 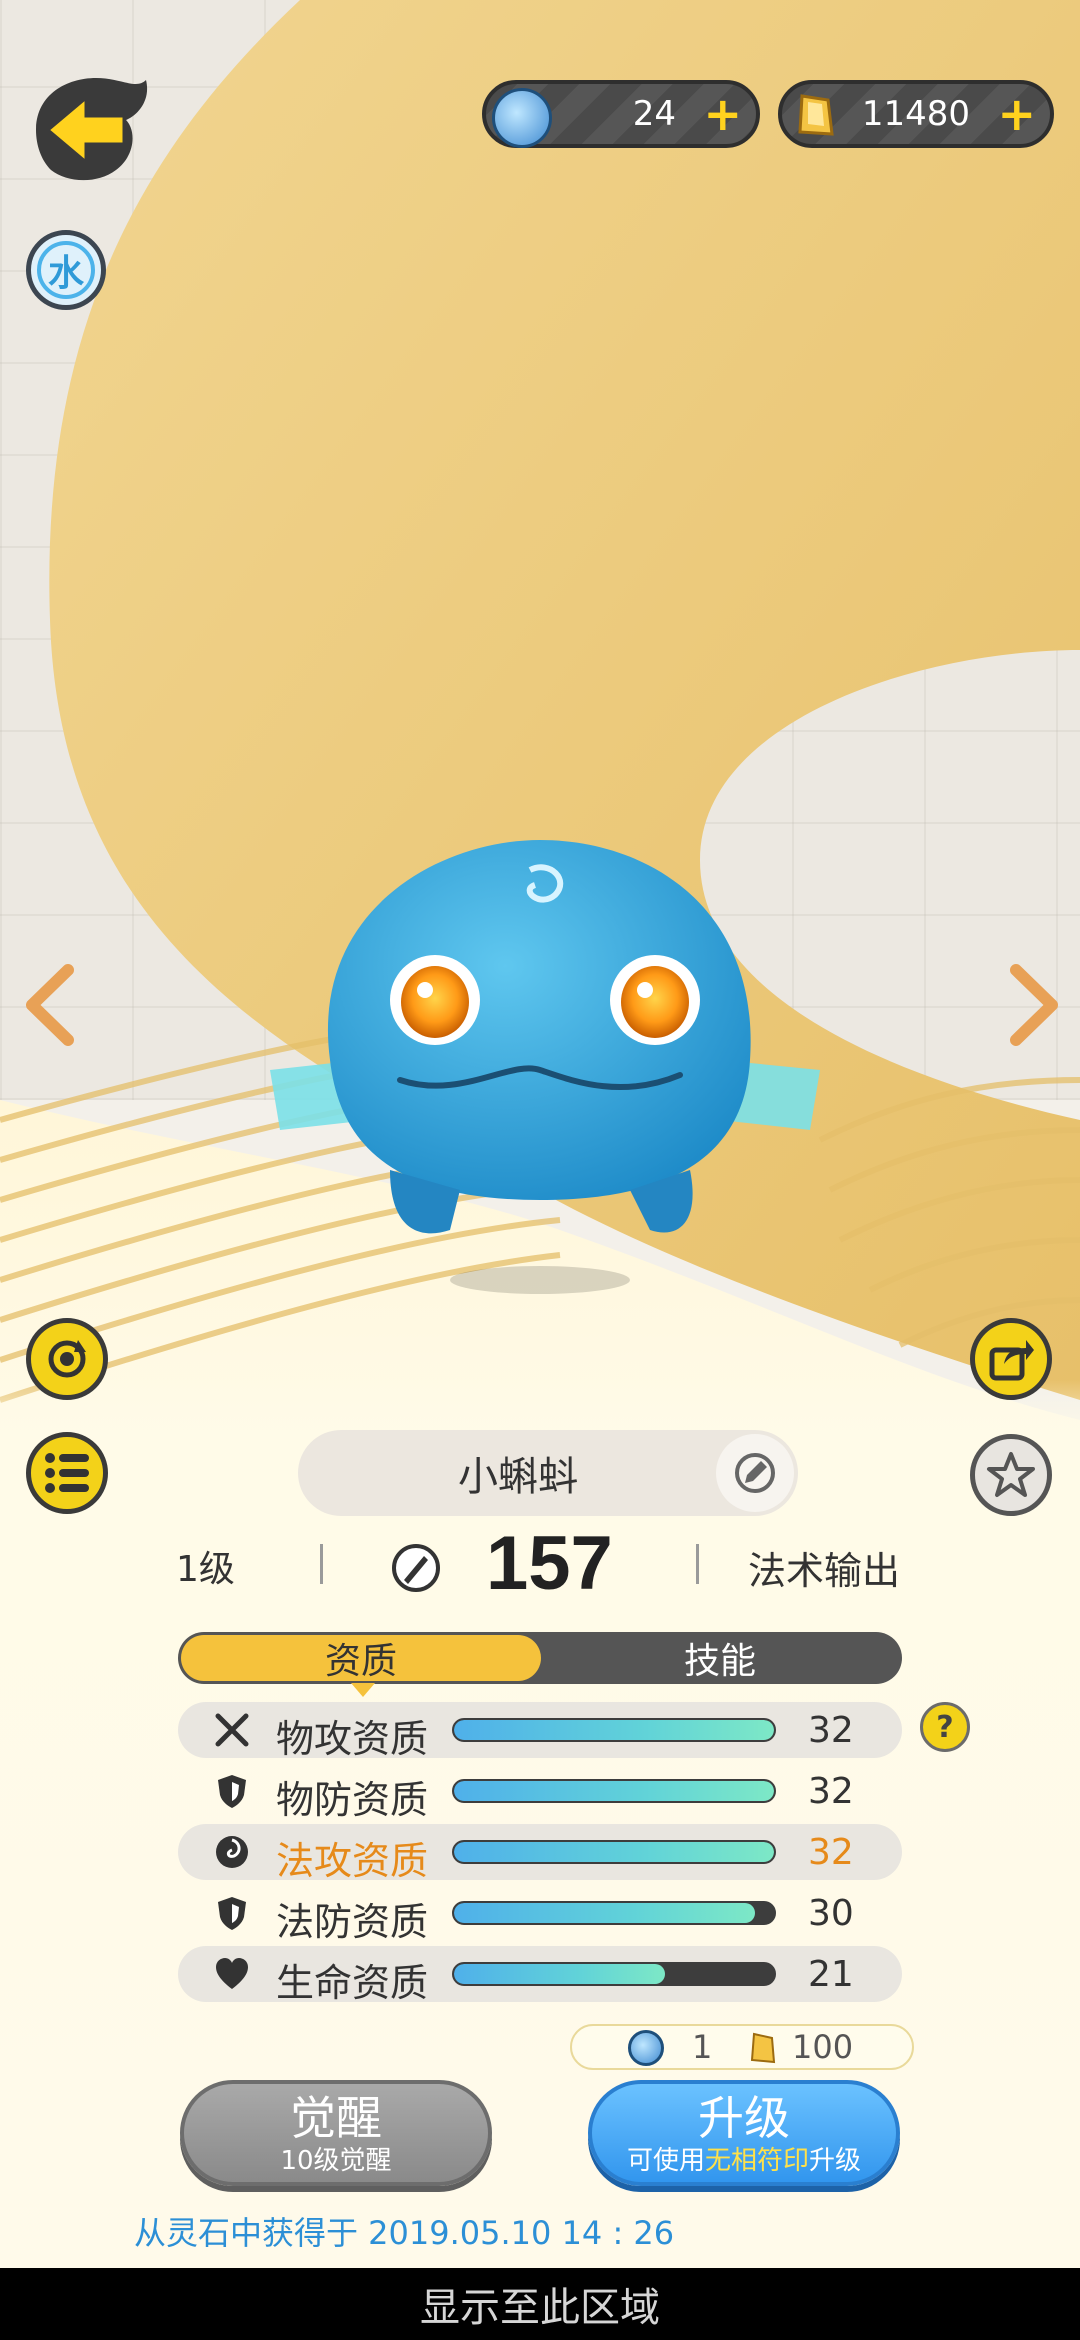 What do you see at coordinates (722, 114) in the screenshot?
I see `add-gems-button: +` at bounding box center [722, 114].